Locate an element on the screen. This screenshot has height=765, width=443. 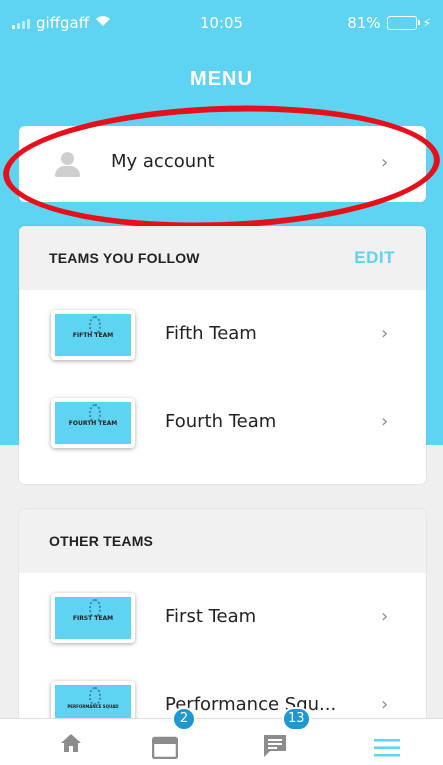
thumb-label: FIFTH TEAM is located at coordinates (93, 335).